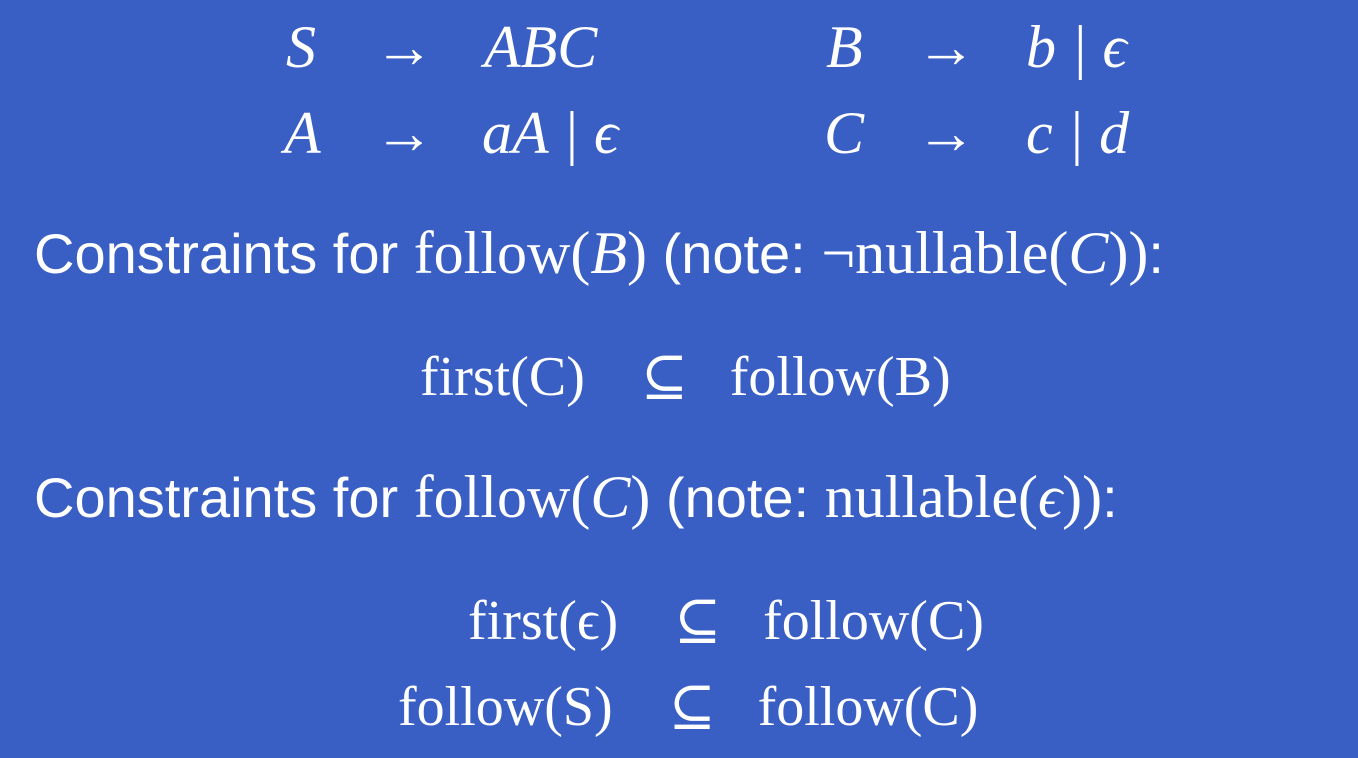  What do you see at coordinates (840, 377) in the screenshot?
I see `constraint-right: follow(B)` at bounding box center [840, 377].